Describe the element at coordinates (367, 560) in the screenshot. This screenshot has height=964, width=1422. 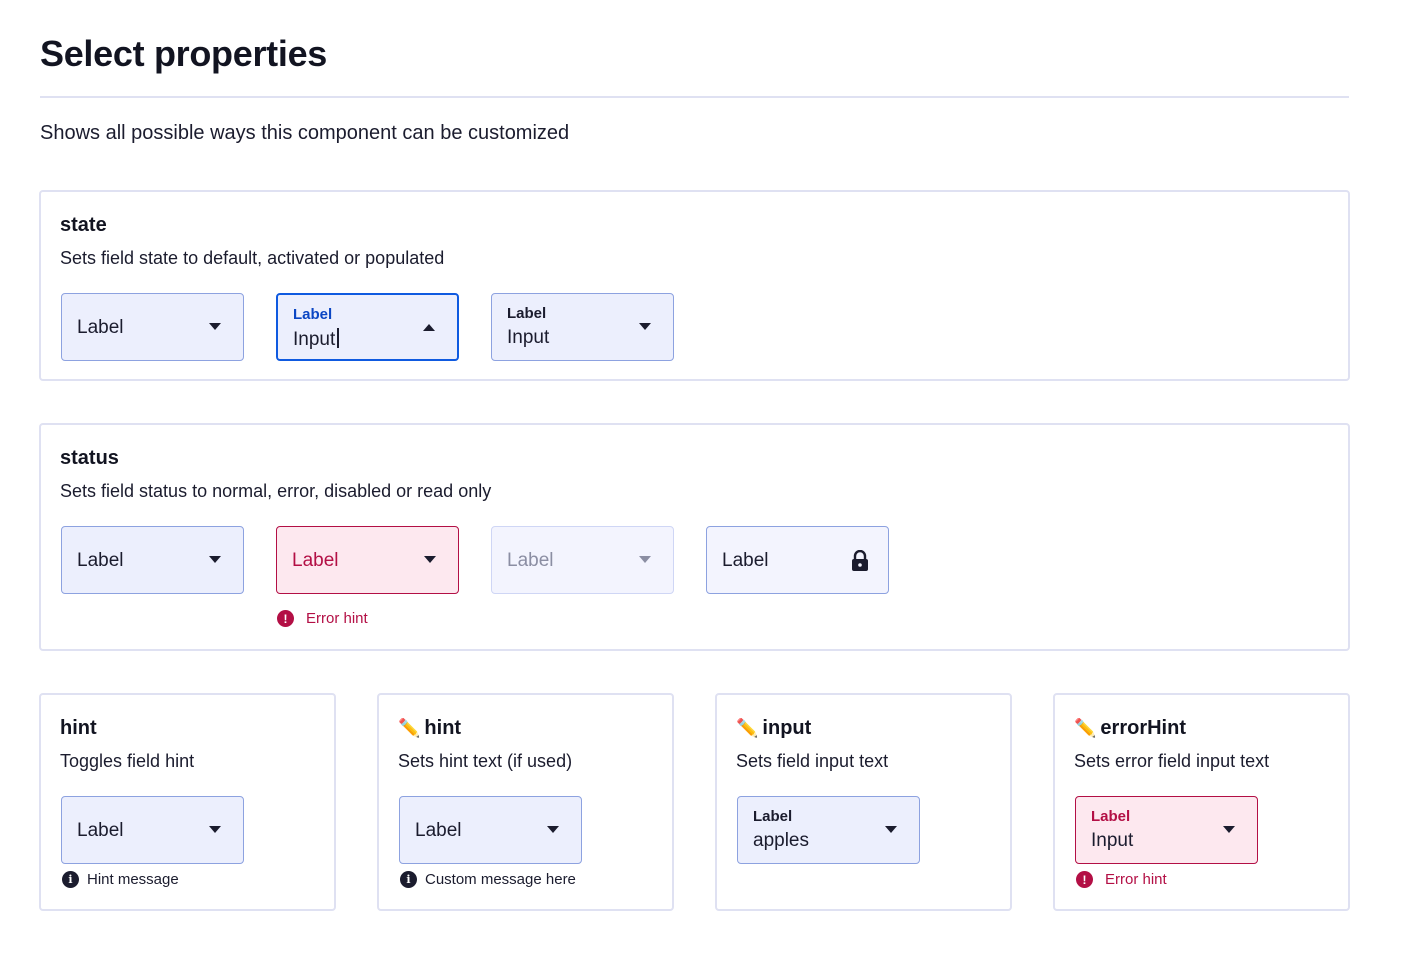
I see `select-error: Label` at that location.